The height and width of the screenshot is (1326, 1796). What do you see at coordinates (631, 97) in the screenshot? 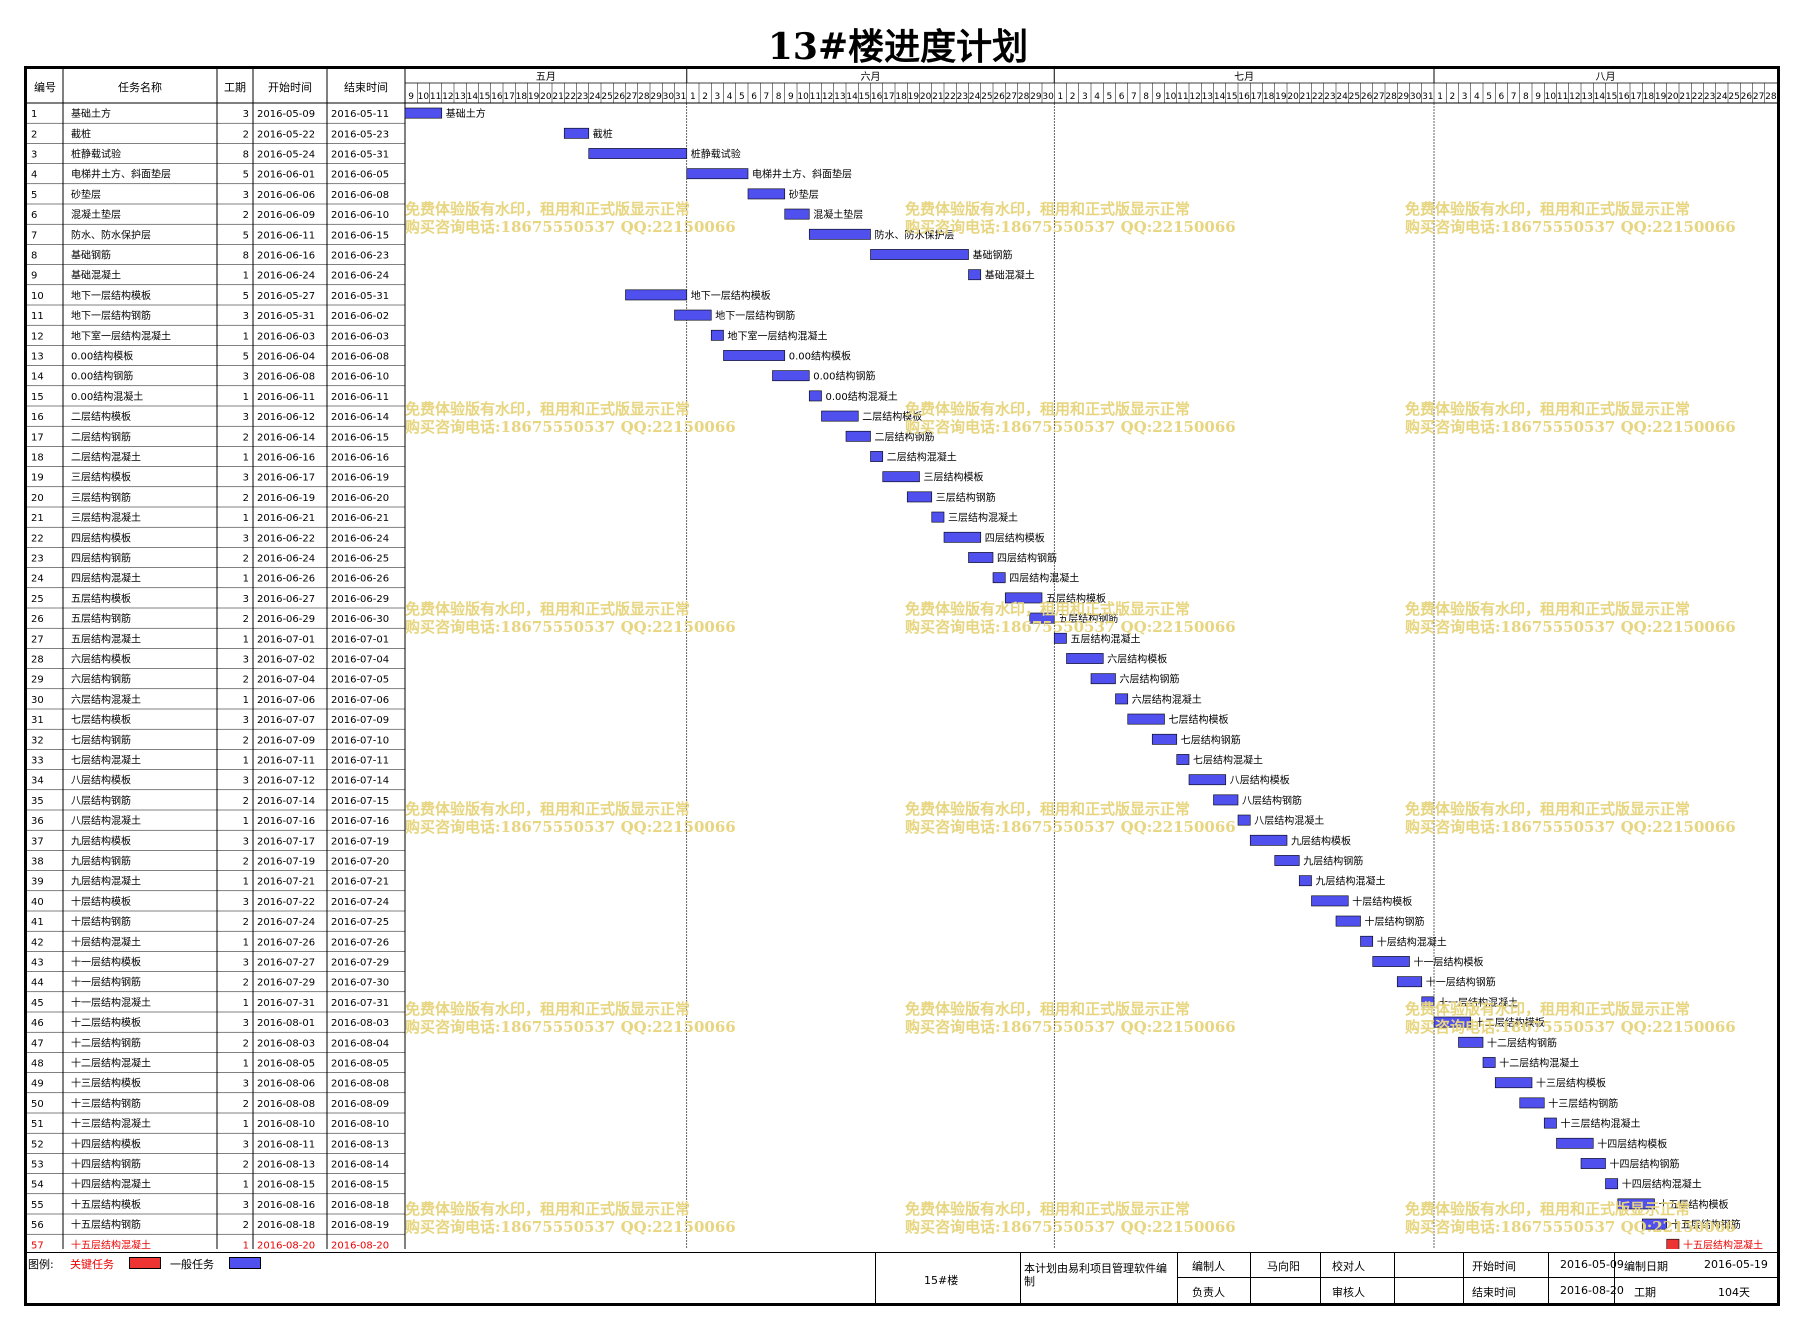
I see `day-label: 27` at bounding box center [631, 97].